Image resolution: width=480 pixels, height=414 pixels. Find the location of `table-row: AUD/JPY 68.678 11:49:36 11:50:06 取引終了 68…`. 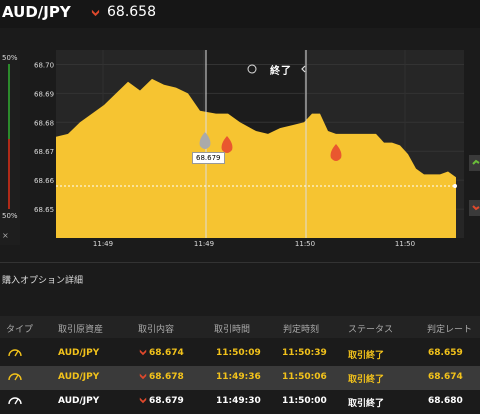

table-row: AUD/JPY 68.678 11:49:36 11:50:06 取引終了 68… is located at coordinates (240, 378).